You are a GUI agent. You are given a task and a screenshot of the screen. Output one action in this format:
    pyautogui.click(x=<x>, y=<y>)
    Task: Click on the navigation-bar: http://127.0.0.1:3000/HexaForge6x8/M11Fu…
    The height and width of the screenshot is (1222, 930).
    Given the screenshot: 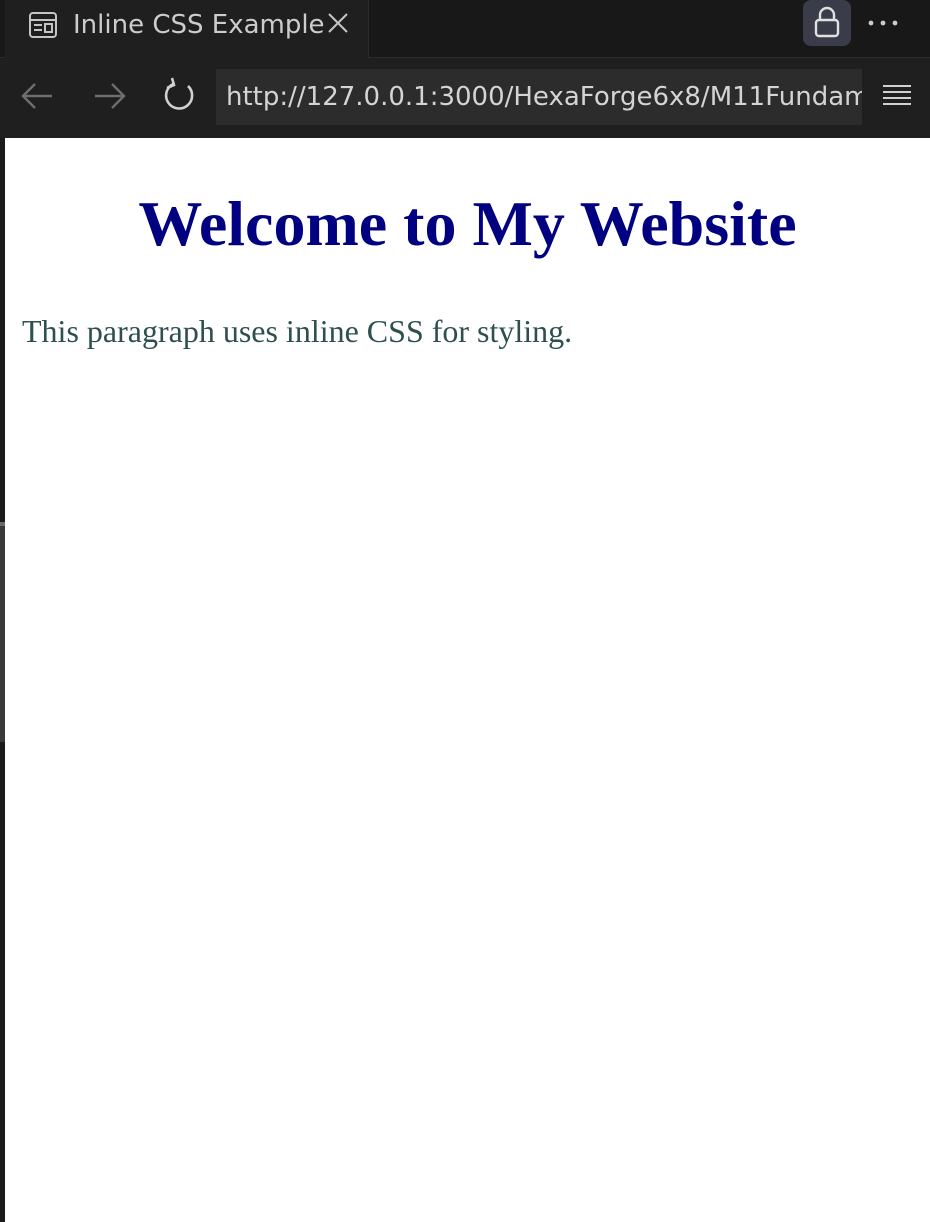 What is the action you would take?
    pyautogui.click(x=465, y=98)
    